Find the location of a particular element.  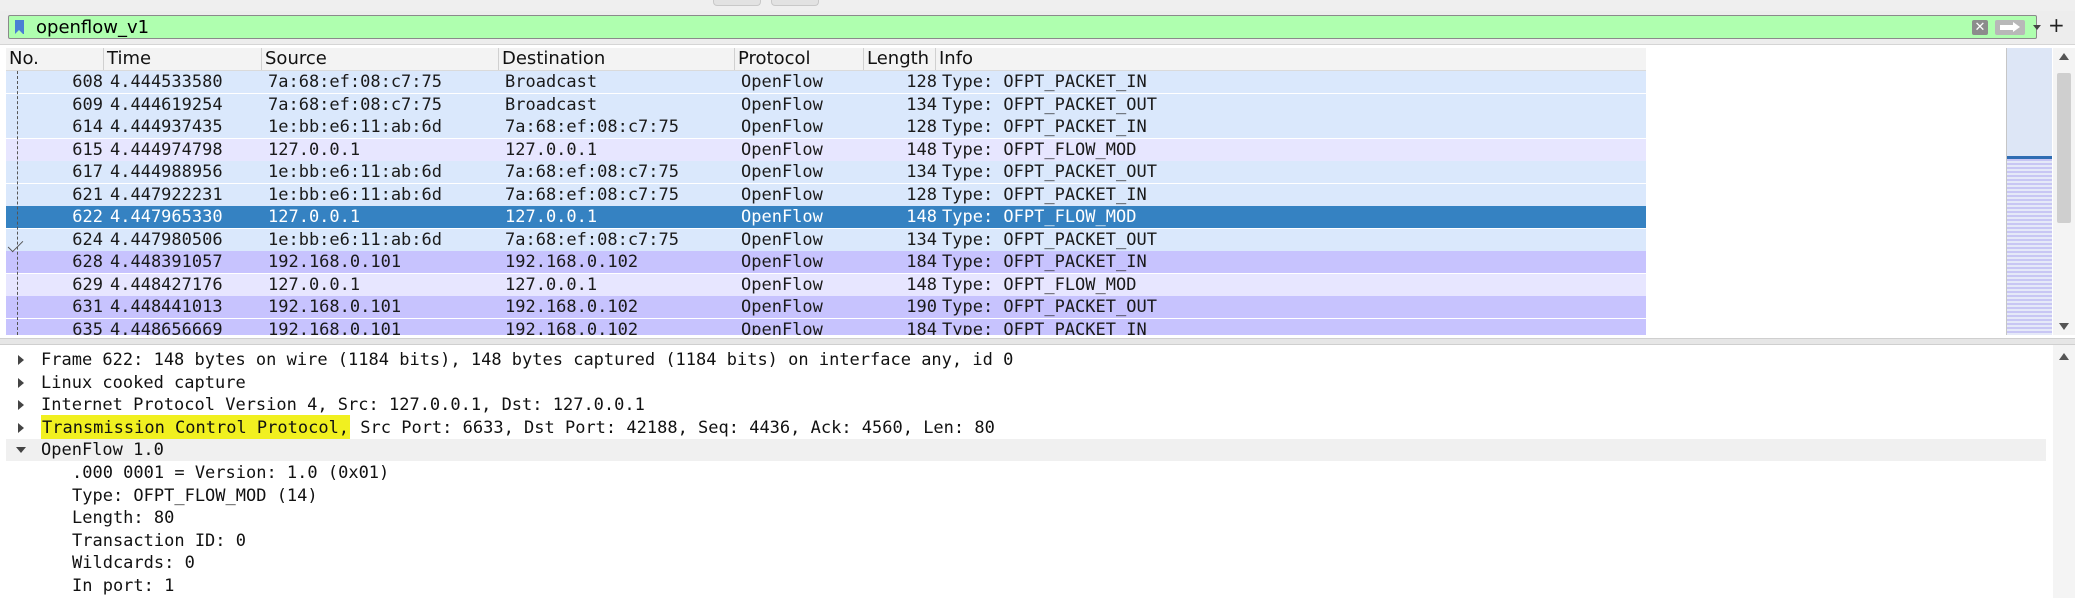

cell-time: 4.447965330 is located at coordinates (166, 217).